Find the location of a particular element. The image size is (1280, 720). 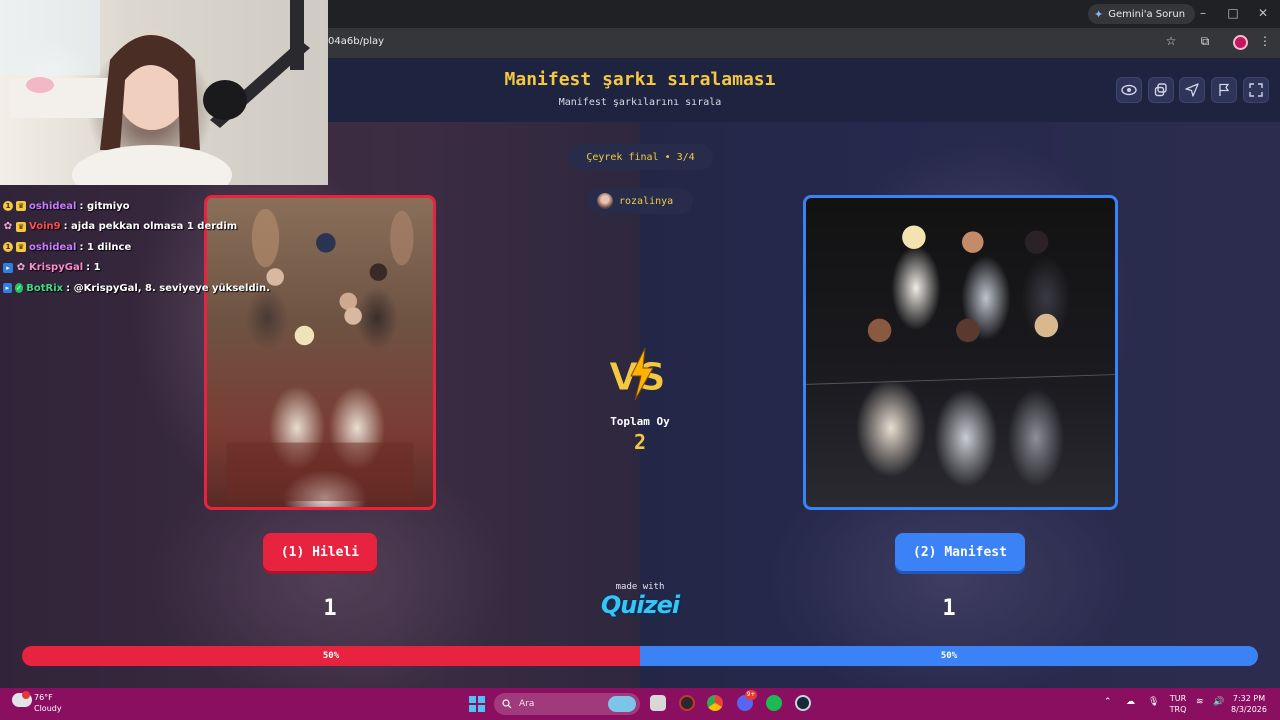

copy-icon is located at coordinates (1161, 90).